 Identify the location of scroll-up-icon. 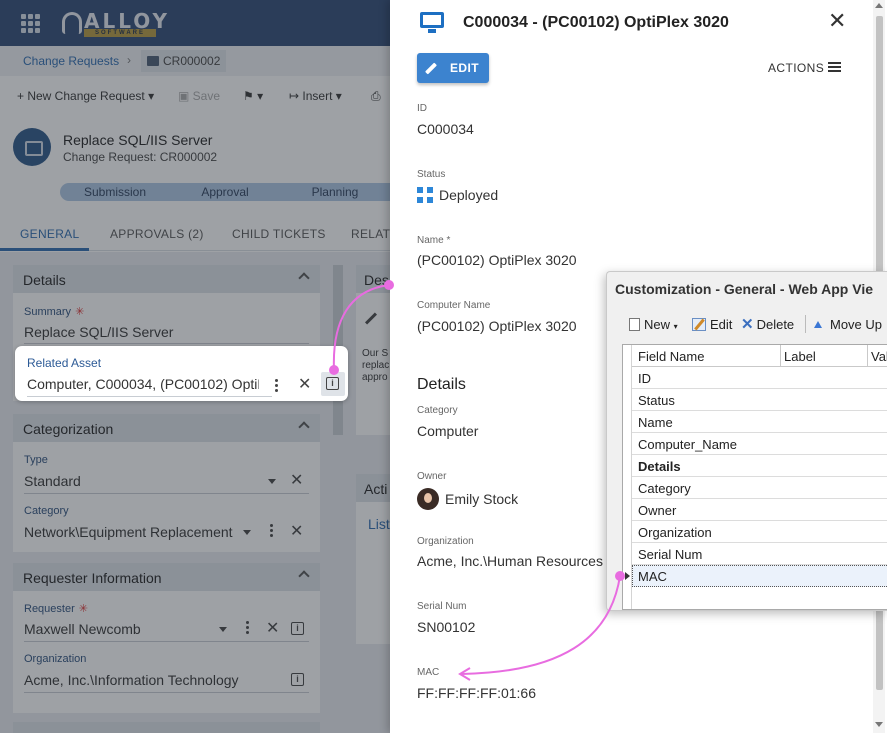
(879, 5).